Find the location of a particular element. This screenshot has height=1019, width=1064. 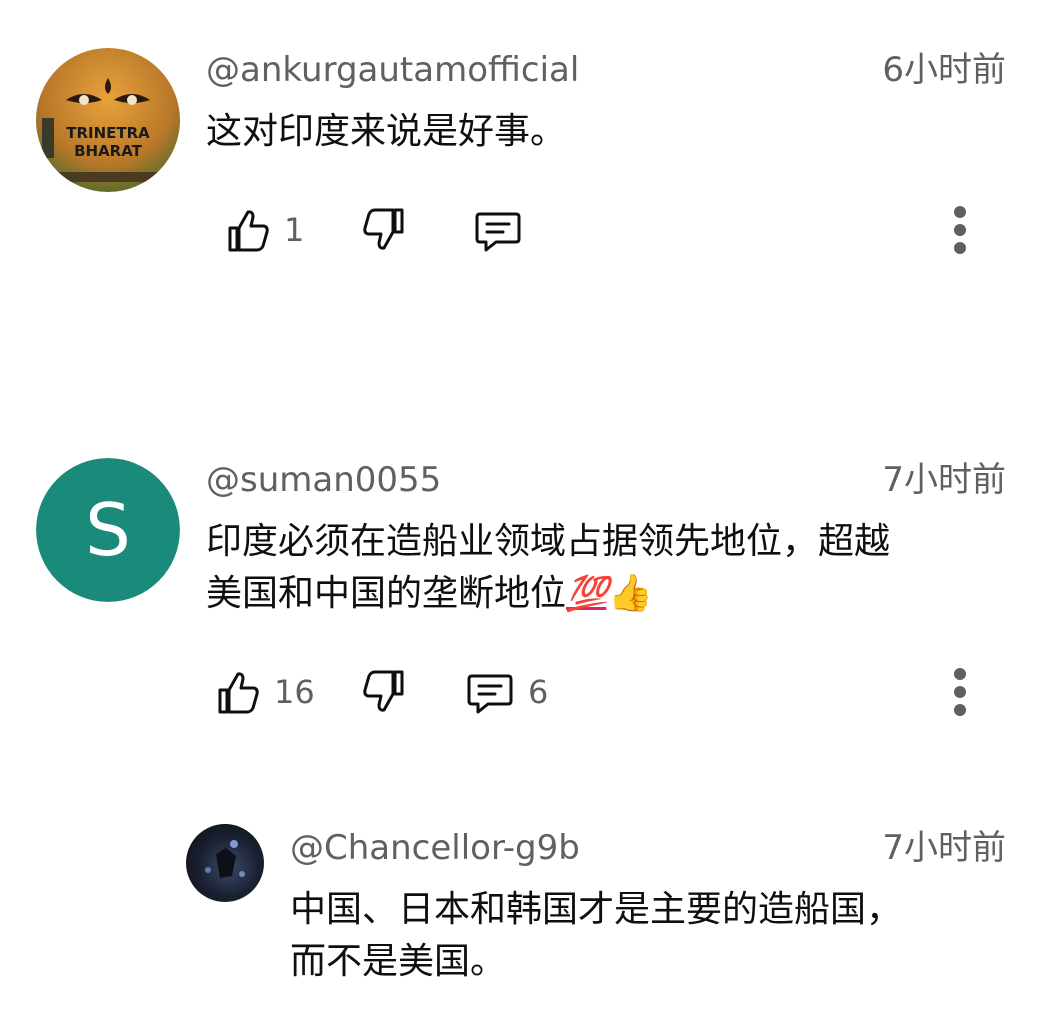

author-name: @Chancellor-g9b is located at coordinates (435, 848).